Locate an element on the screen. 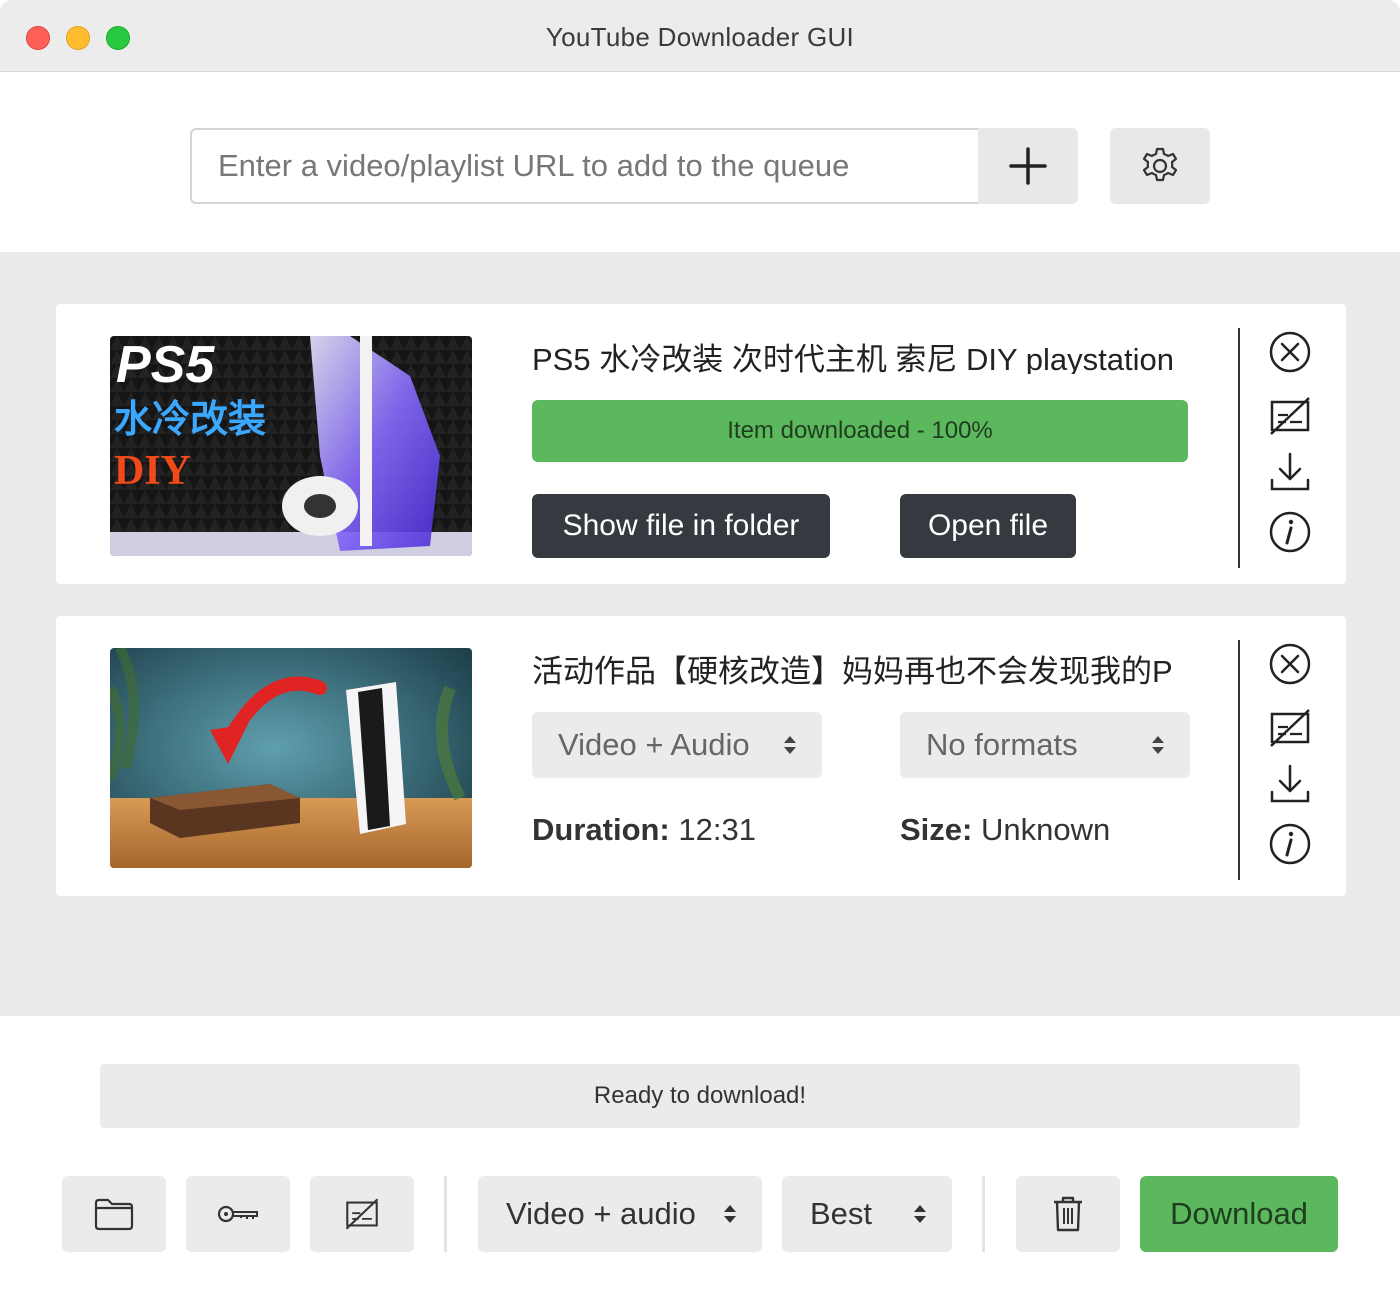 The height and width of the screenshot is (1300, 1400). trash-icon is located at coordinates (1068, 1214).